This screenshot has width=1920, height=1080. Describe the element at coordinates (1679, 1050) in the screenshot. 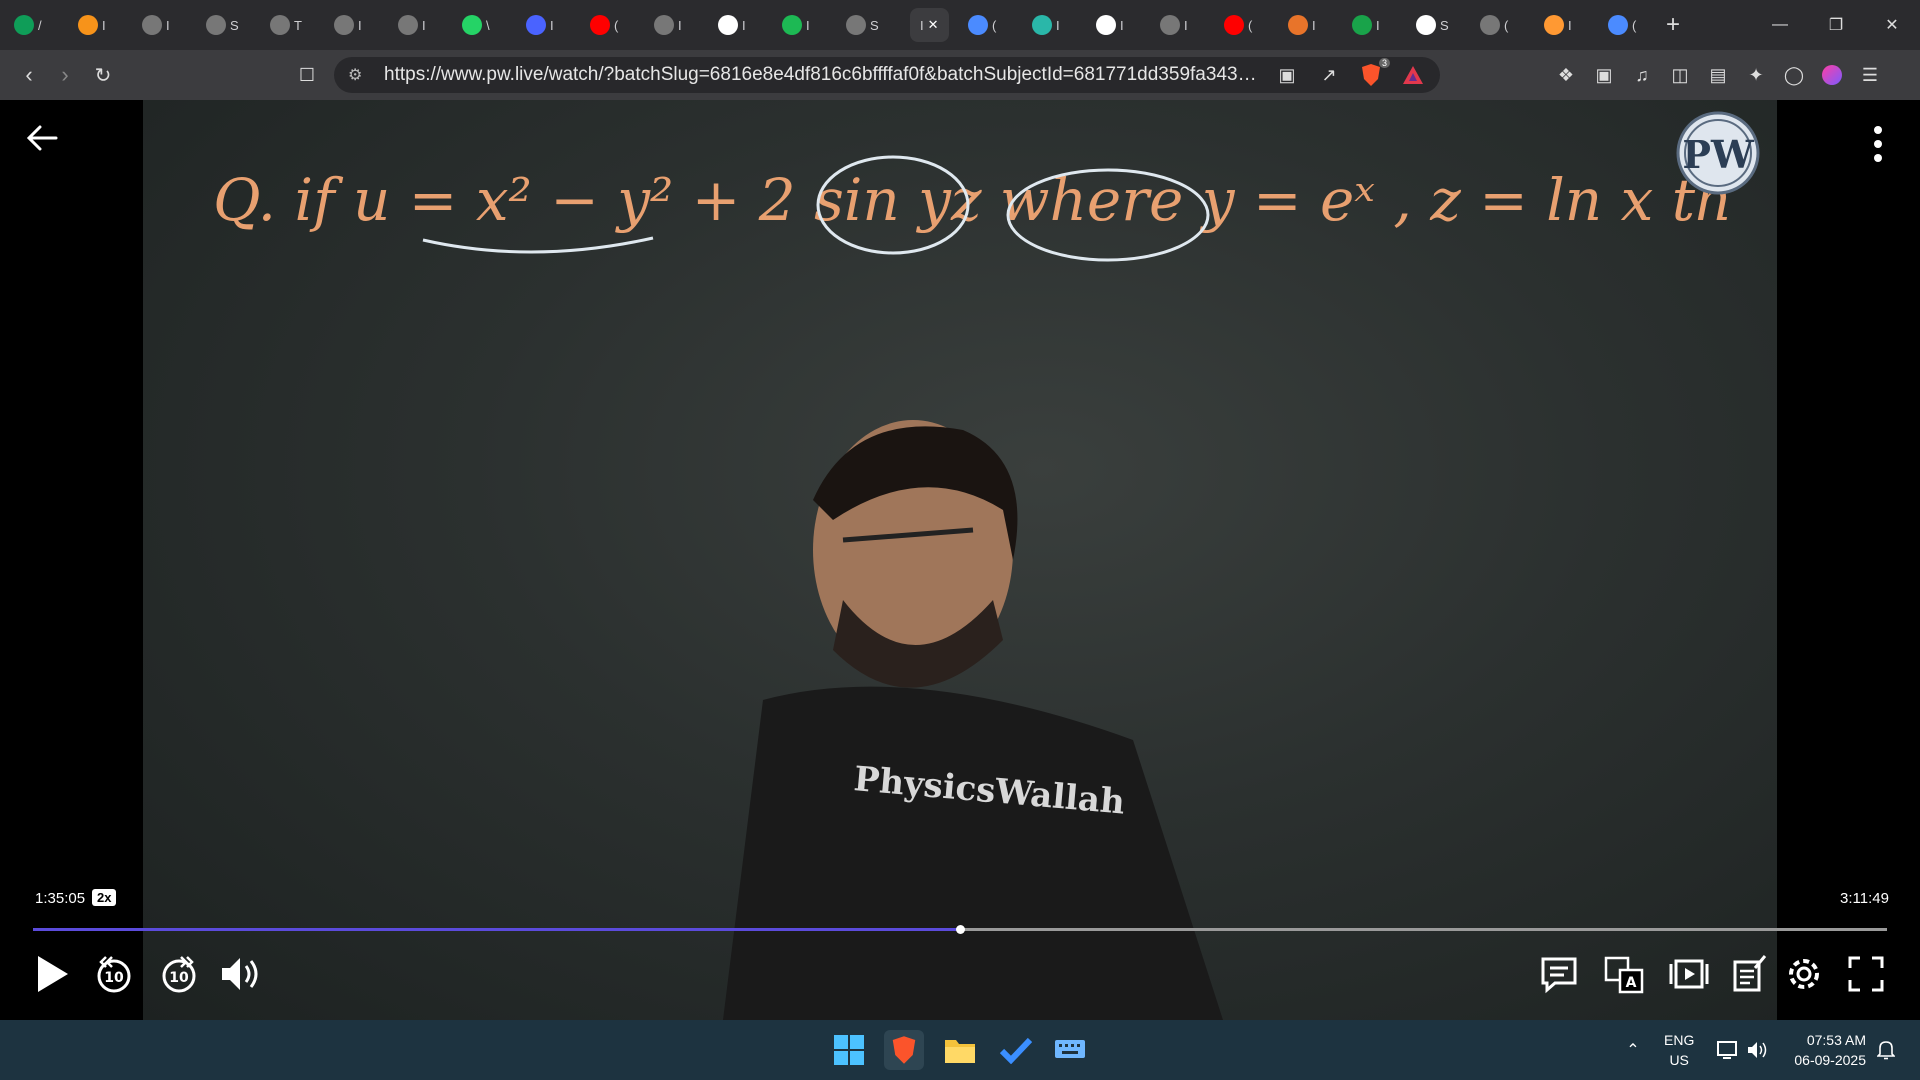

I see `language-indicator: ENG US` at that location.